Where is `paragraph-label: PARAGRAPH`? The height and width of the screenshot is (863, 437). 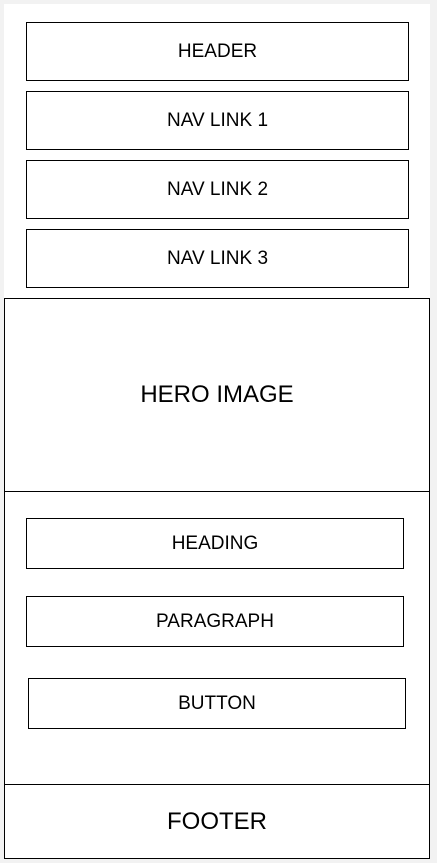
paragraph-label: PARAGRAPH is located at coordinates (215, 621).